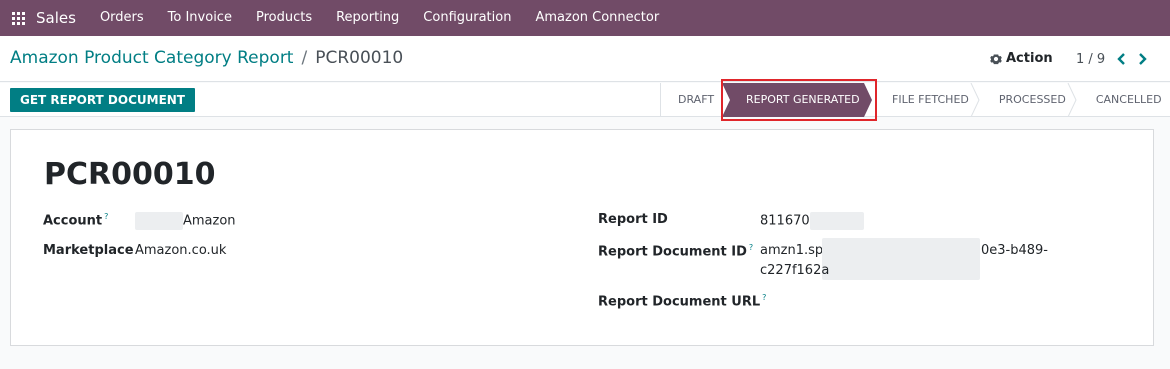  I want to click on stage-cancelled: CANCELLED, so click(1123, 100).